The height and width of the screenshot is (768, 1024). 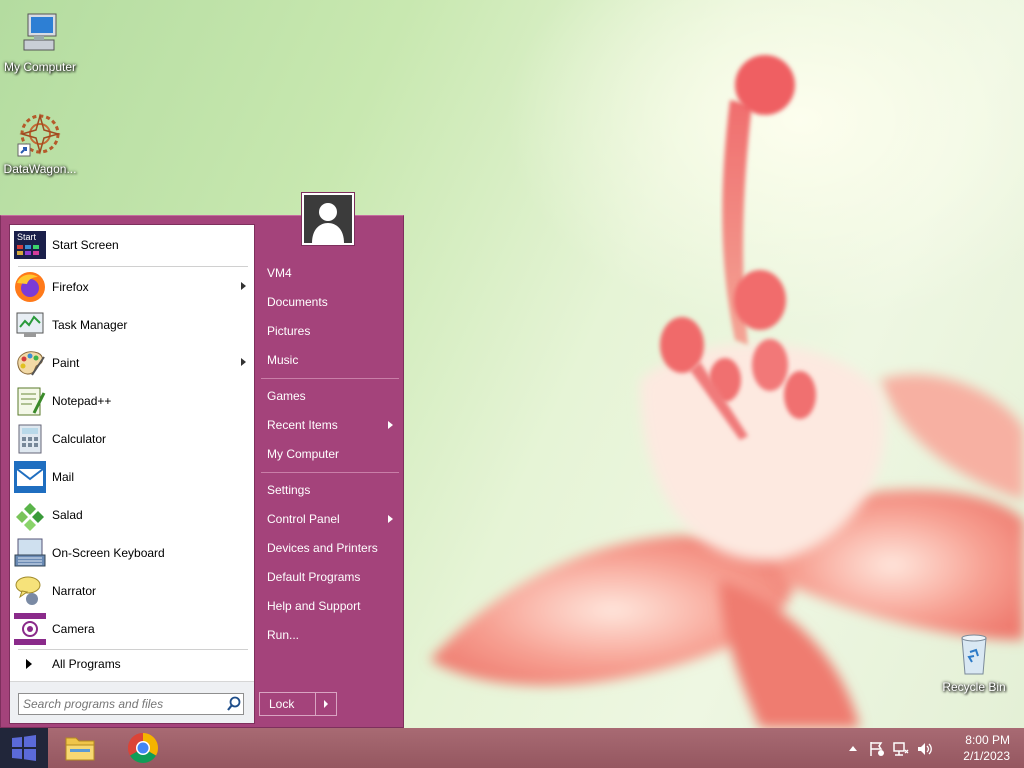 I want to click on taskbar: 8:00 PM 2/1/2023, so click(x=512, y=748).